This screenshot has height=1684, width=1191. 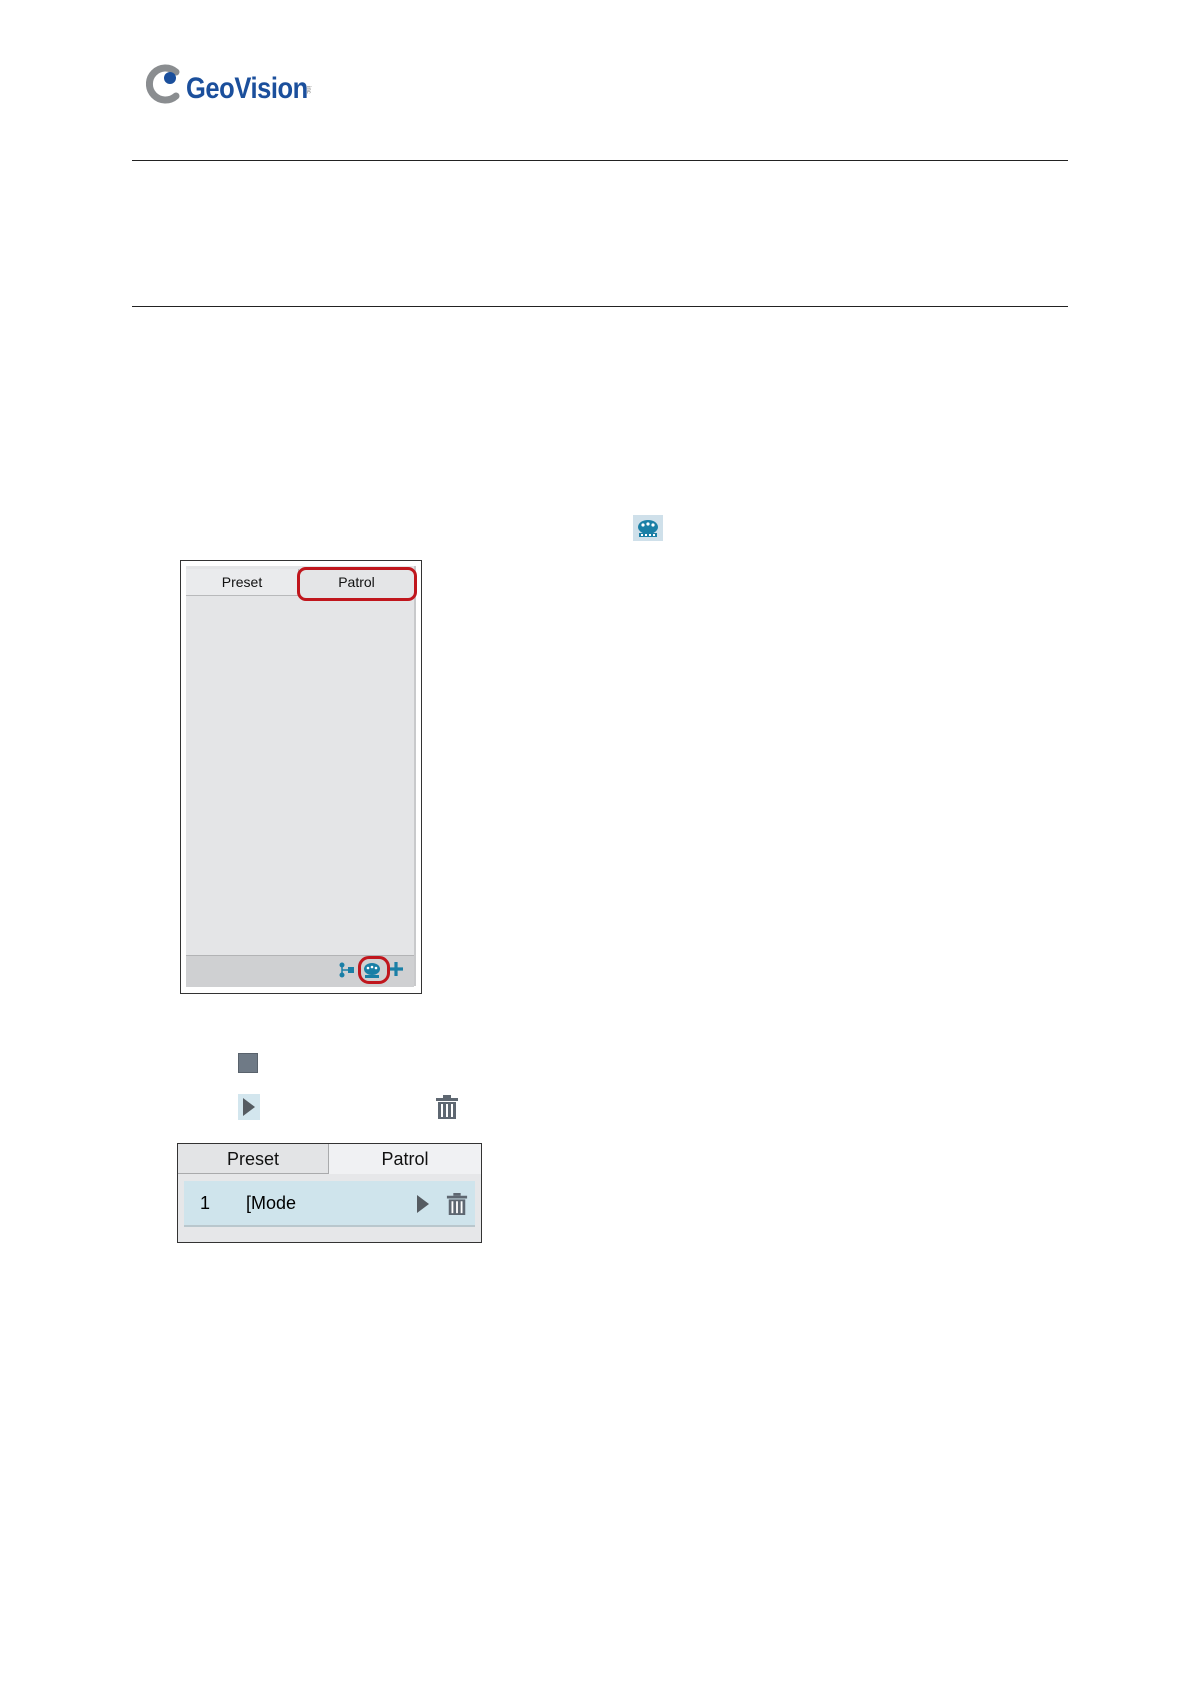 What do you see at coordinates (347, 972) in the screenshot?
I see `route-icon` at bounding box center [347, 972].